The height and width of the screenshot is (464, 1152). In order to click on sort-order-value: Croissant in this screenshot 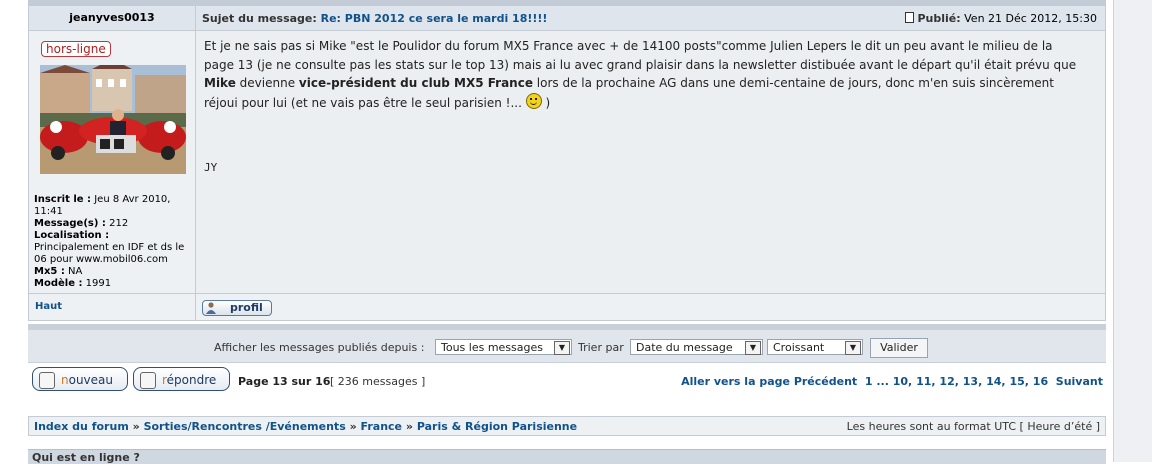, I will do `click(799, 347)`.